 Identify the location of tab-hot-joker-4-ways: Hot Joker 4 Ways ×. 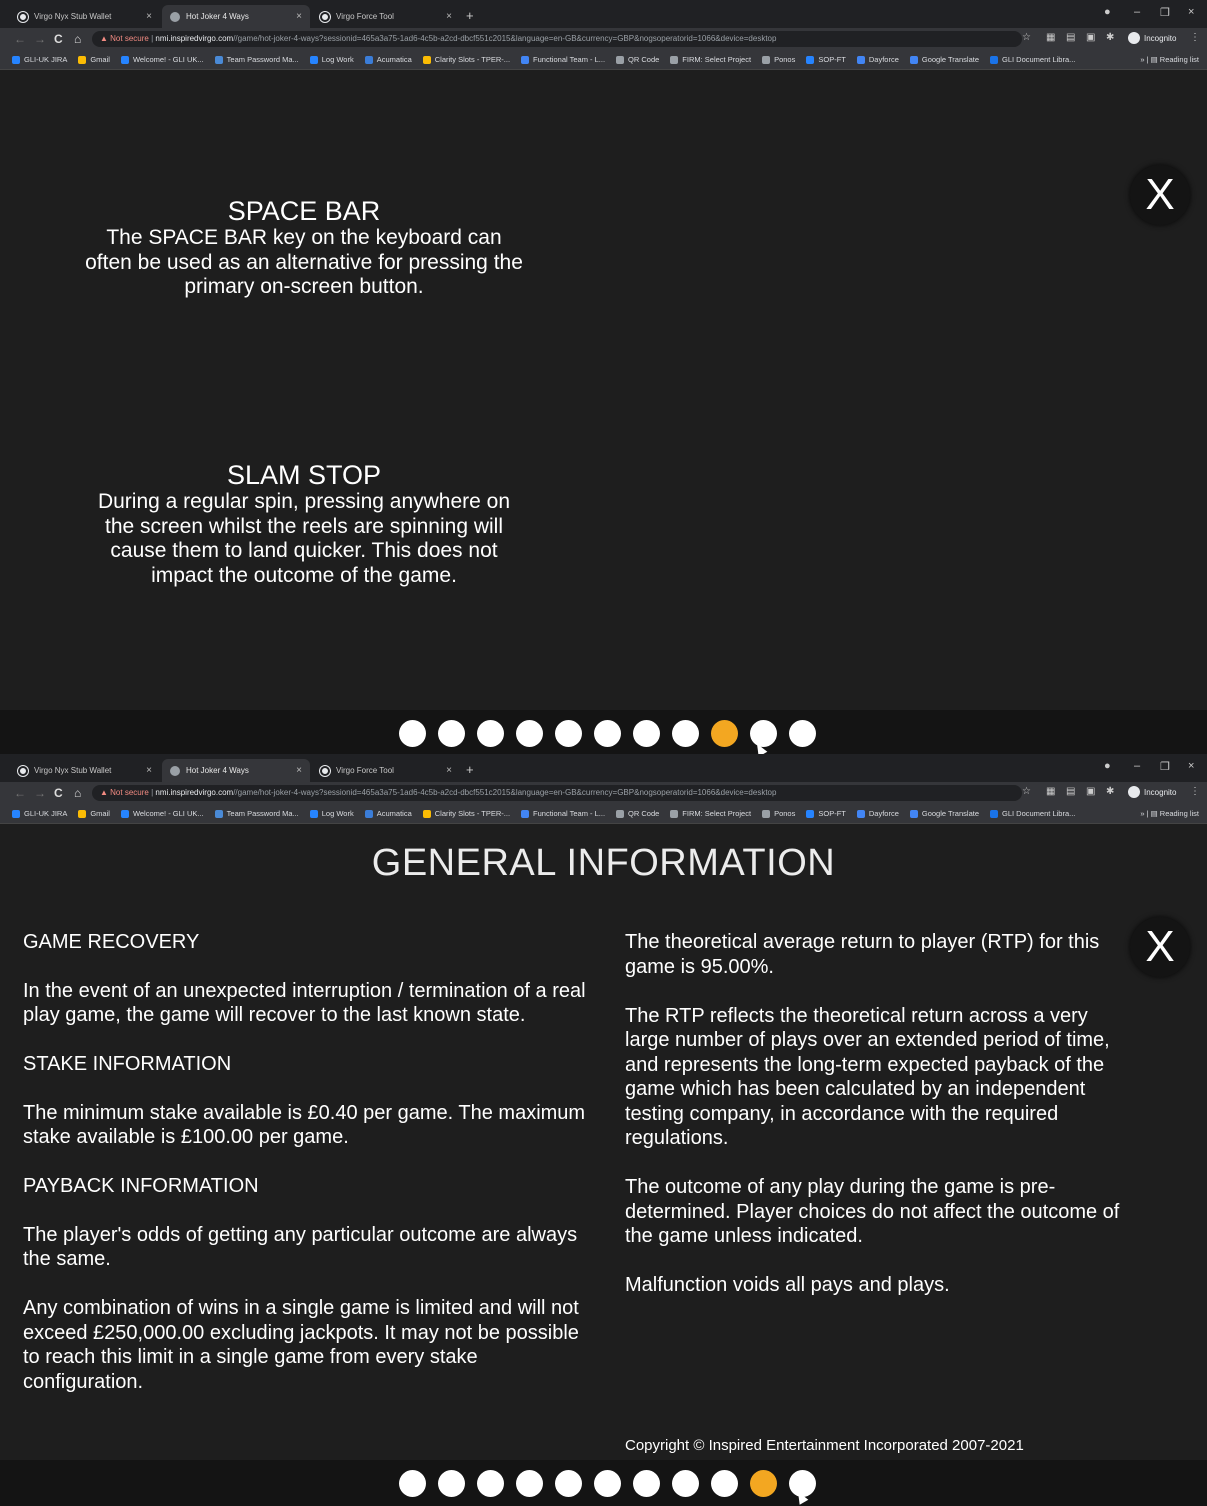
(236, 770).